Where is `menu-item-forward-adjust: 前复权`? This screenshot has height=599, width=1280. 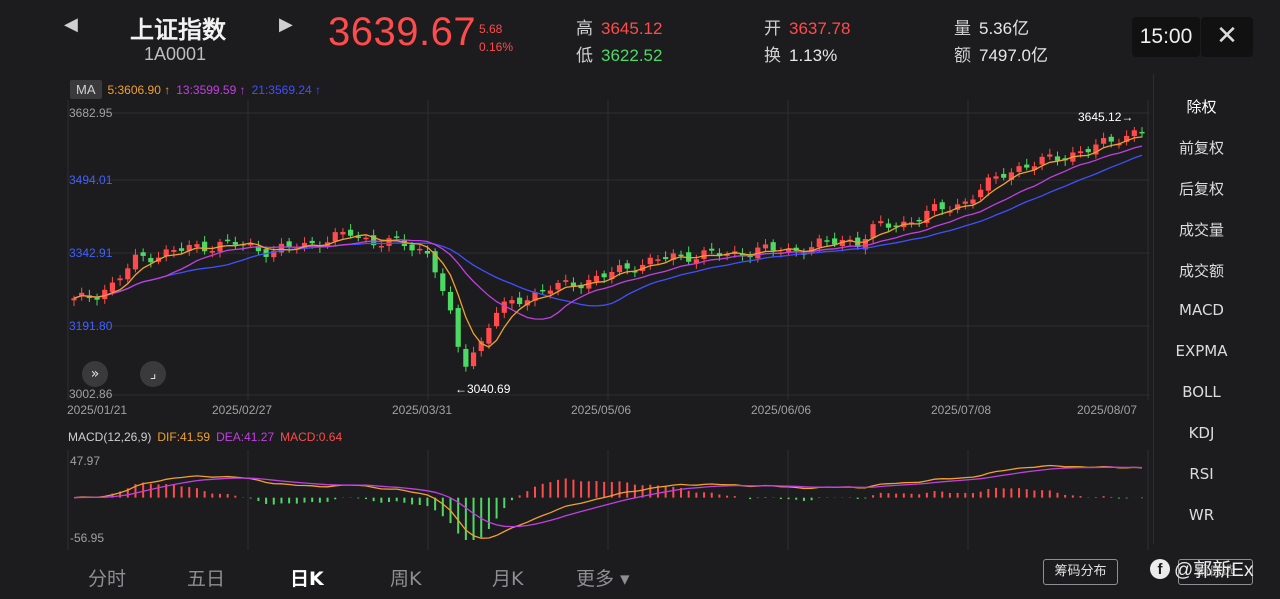
menu-item-forward-adjust: 前复权 is located at coordinates (1201, 147).